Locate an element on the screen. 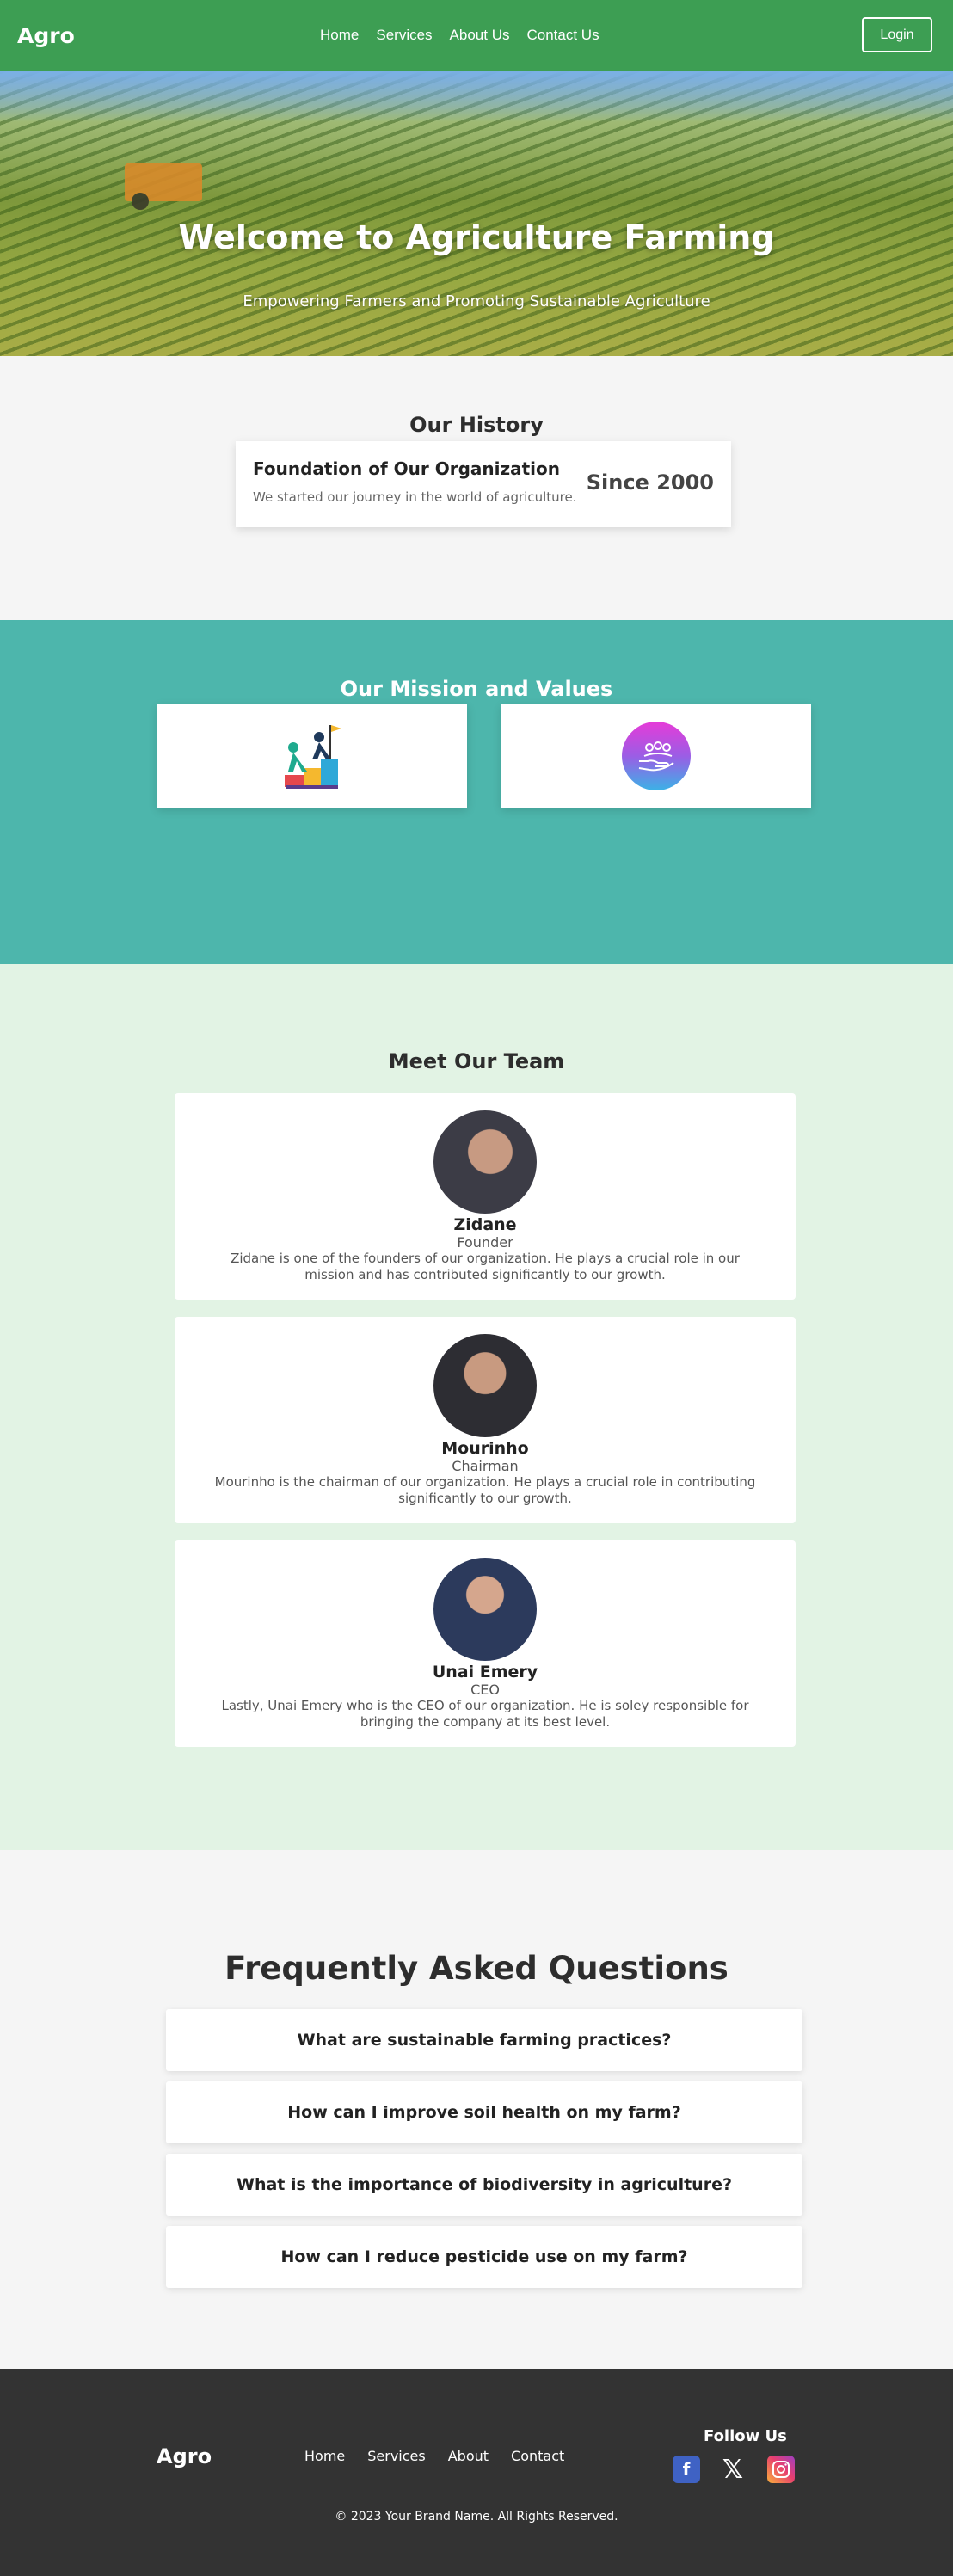 This screenshot has width=953, height=2576. team-member-role: Founder is located at coordinates (485, 1242).